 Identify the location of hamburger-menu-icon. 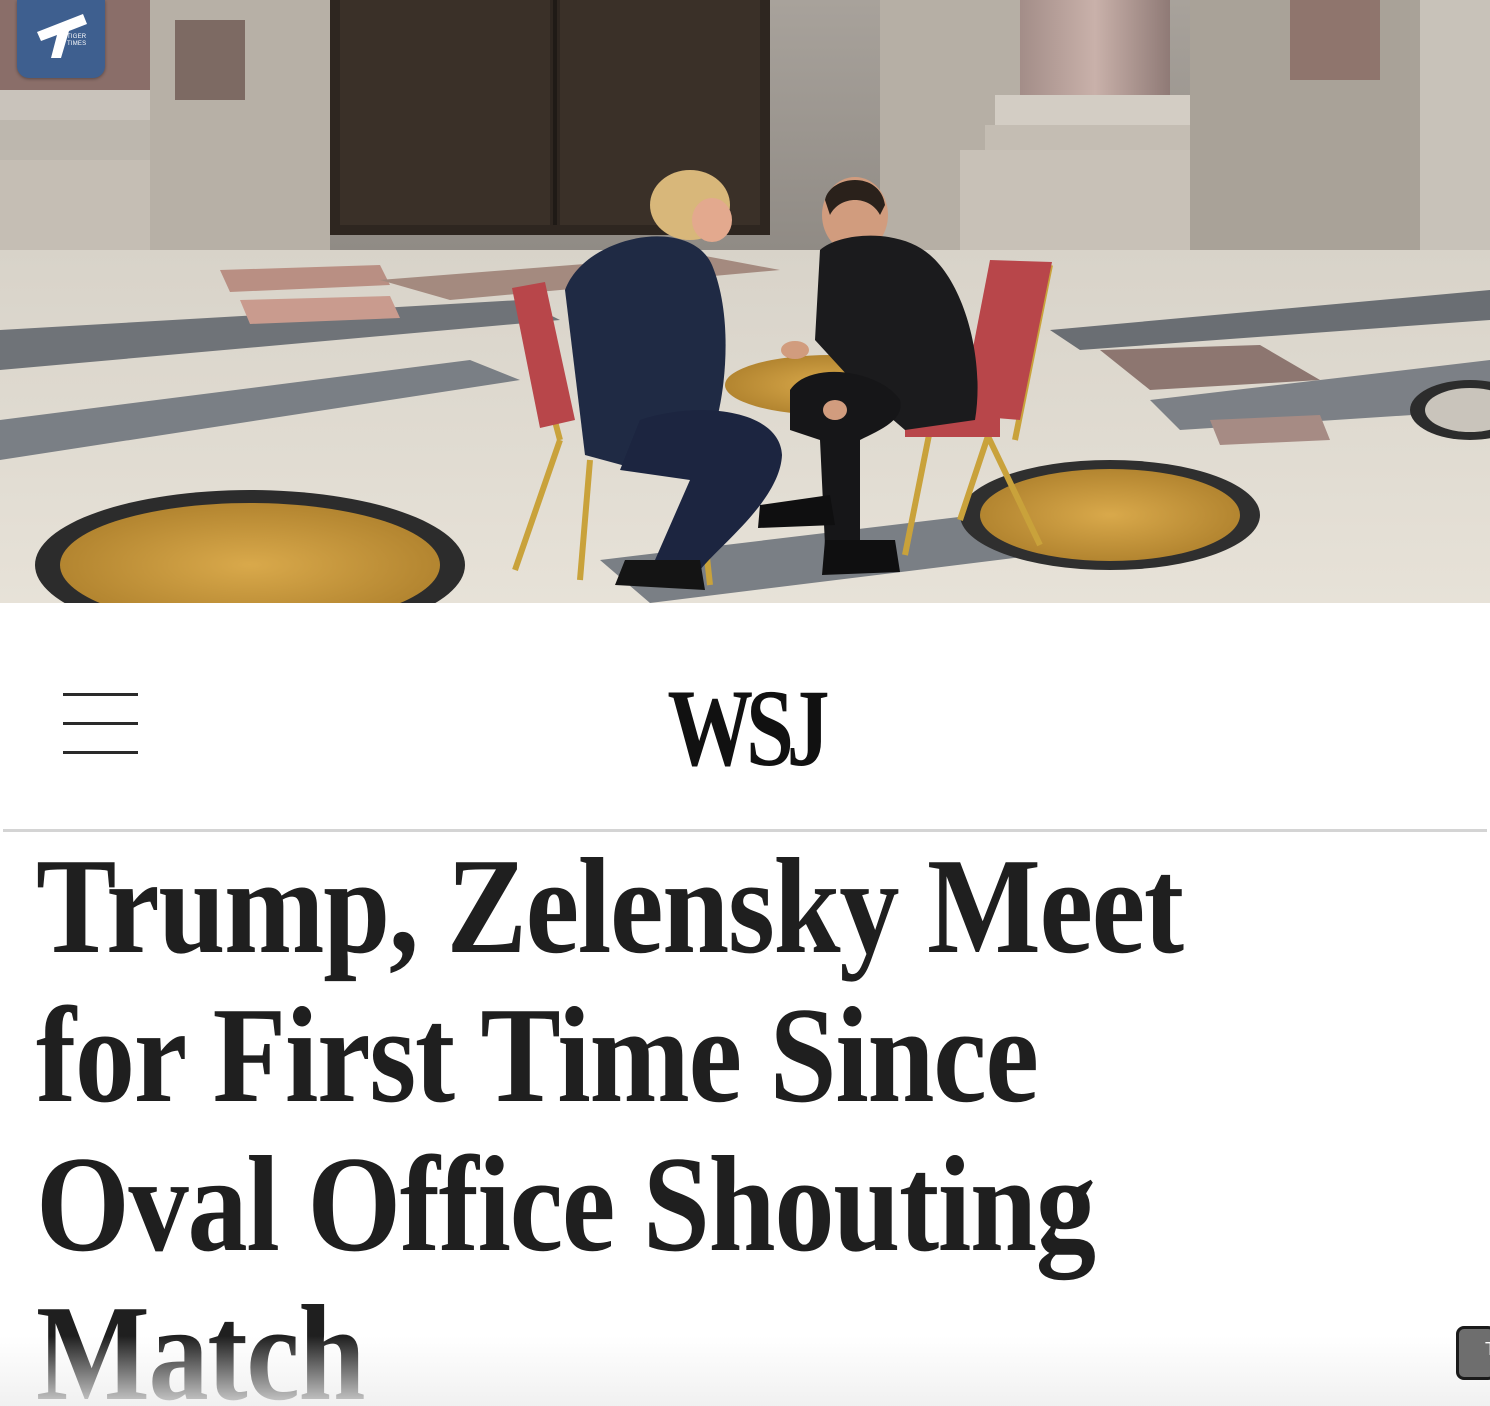
(101, 723).